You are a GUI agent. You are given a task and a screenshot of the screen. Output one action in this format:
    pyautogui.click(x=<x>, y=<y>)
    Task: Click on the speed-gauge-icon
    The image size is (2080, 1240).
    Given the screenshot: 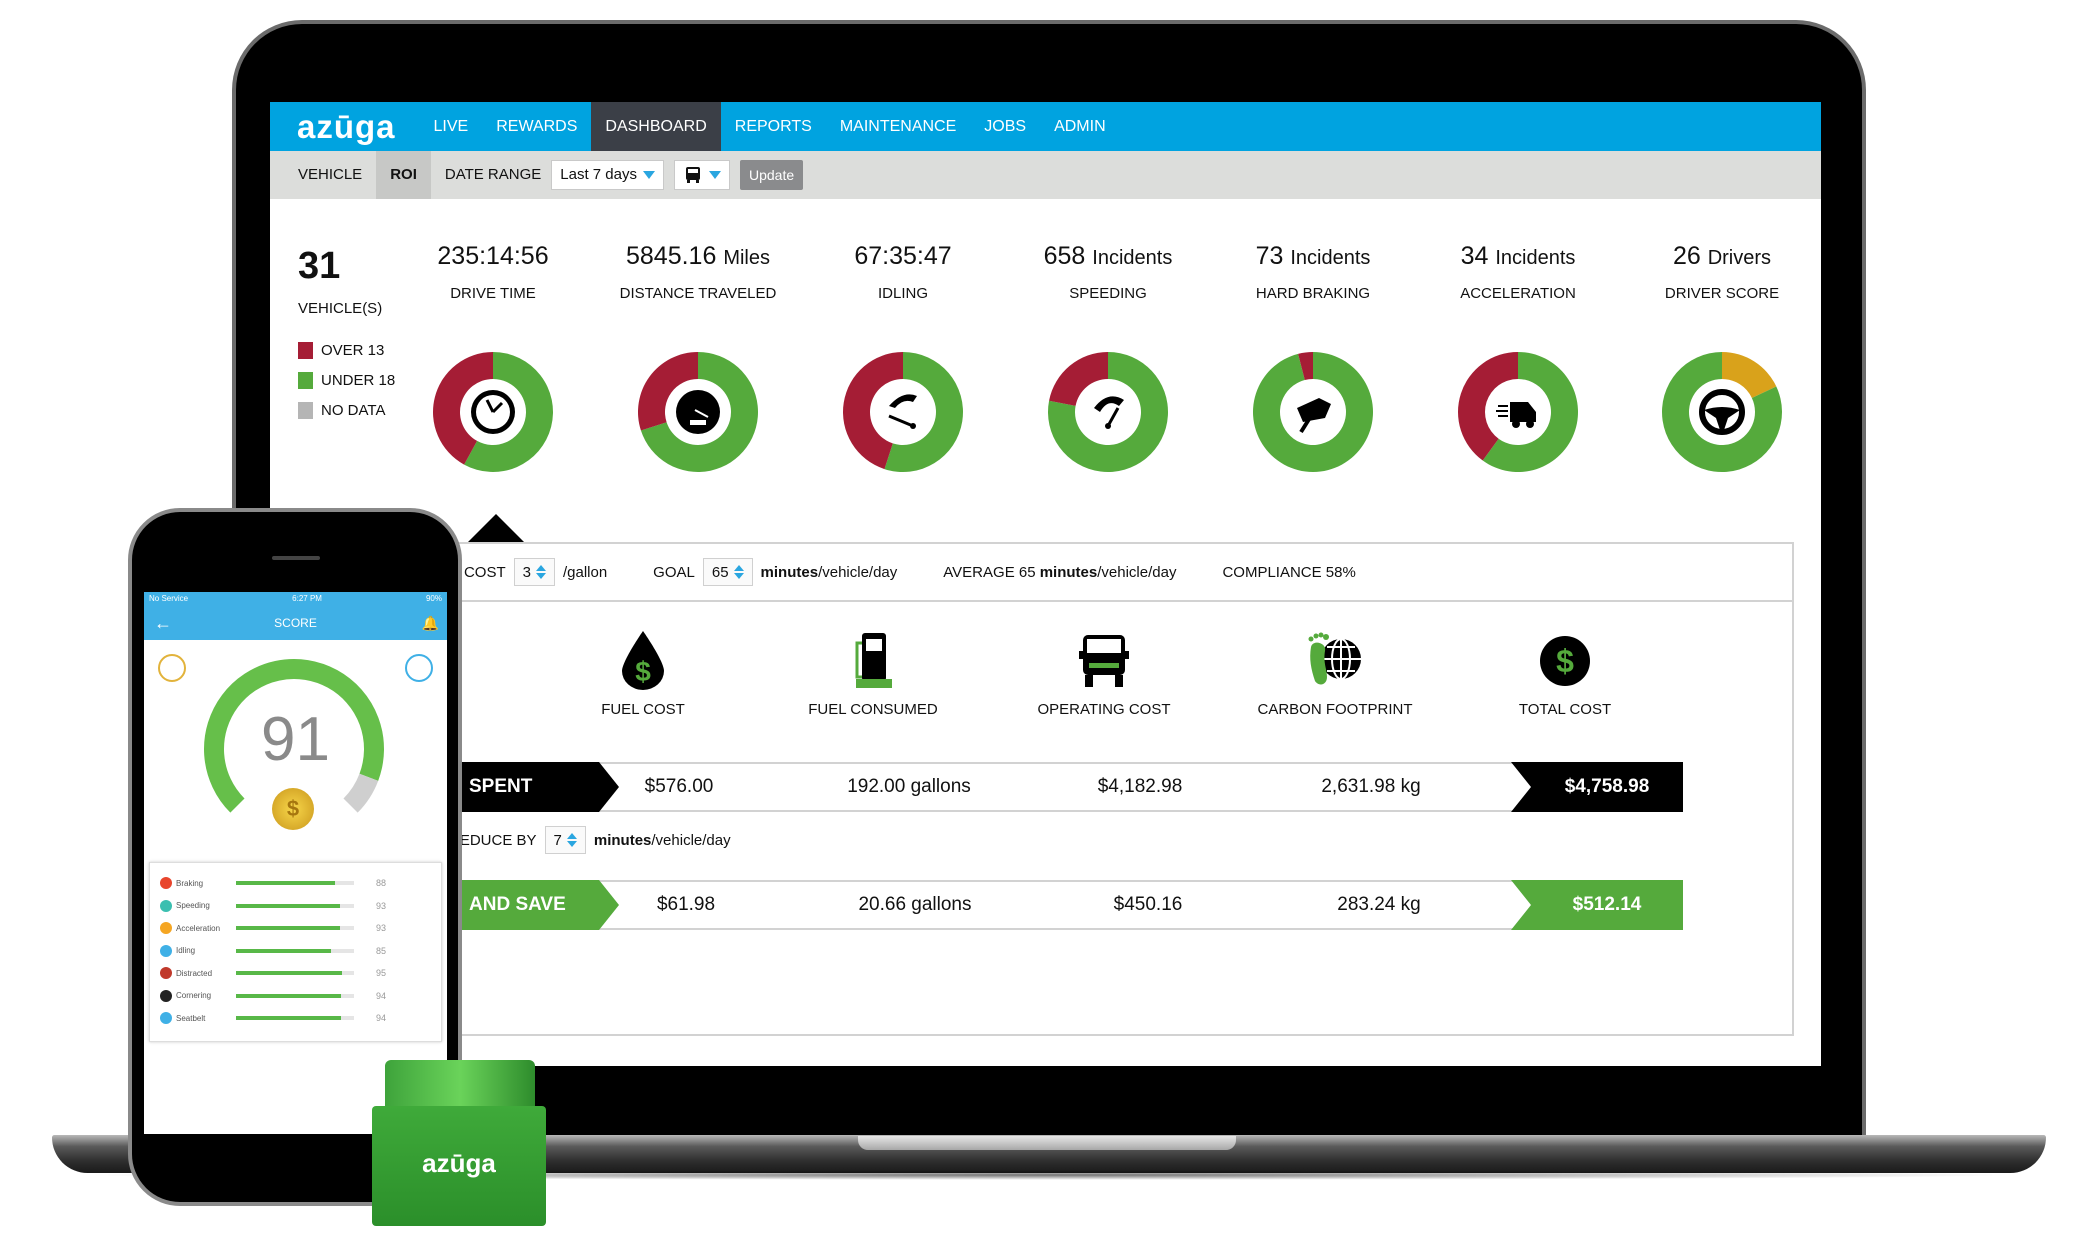 What is the action you would take?
    pyautogui.click(x=1109, y=412)
    